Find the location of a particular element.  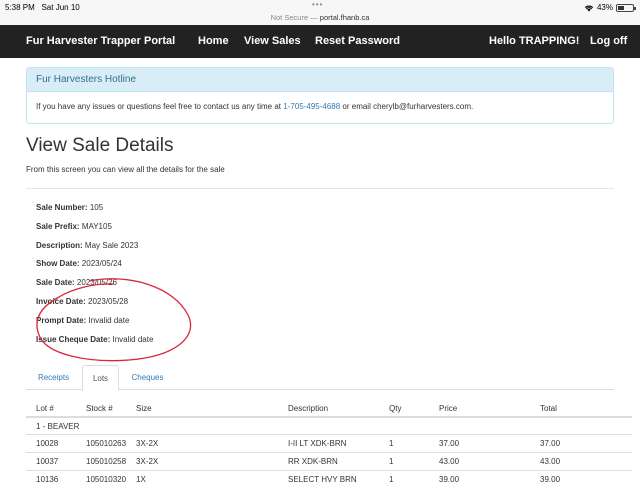

status-time-date: 5:38 PM Sat Jun 10 is located at coordinates (42, 7).